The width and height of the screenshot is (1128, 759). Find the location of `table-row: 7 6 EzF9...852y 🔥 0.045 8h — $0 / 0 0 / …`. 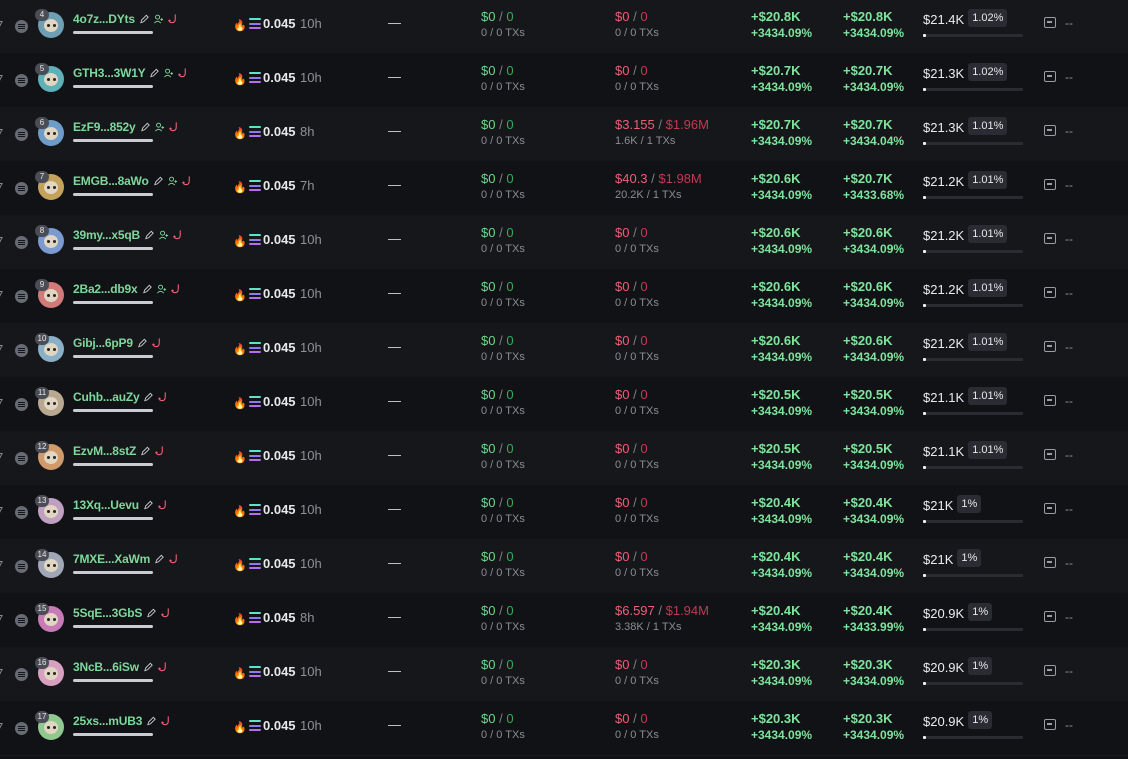

table-row: 7 6 EzF9...852y 🔥 0.045 8h — $0 / 0 0 / … is located at coordinates (564, 134).